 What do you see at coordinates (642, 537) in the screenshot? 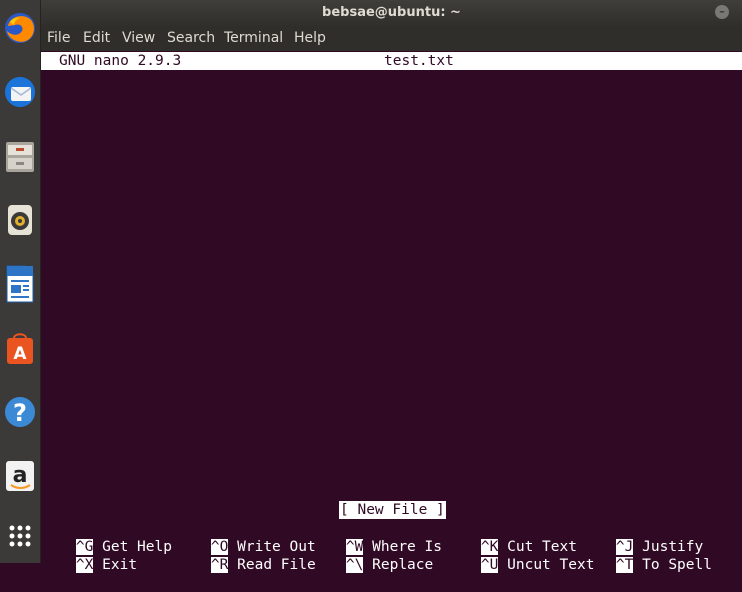
I see `shortcut-justify: ^J Justify` at bounding box center [642, 537].